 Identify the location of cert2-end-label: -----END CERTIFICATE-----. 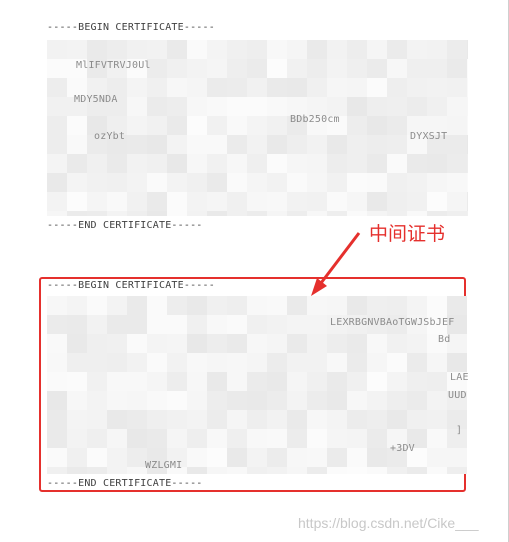
(125, 483).